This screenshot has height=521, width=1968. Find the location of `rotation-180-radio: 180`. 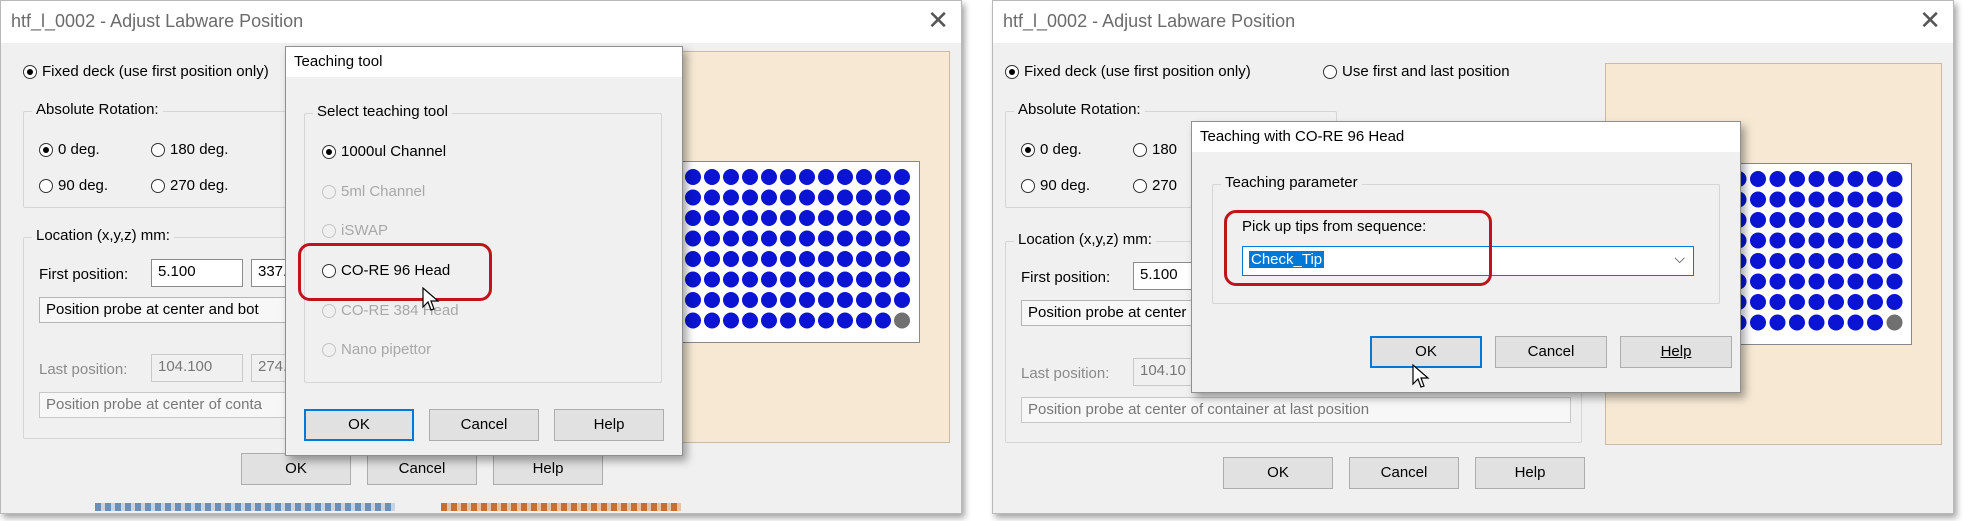

rotation-180-radio: 180 is located at coordinates (1155, 149).